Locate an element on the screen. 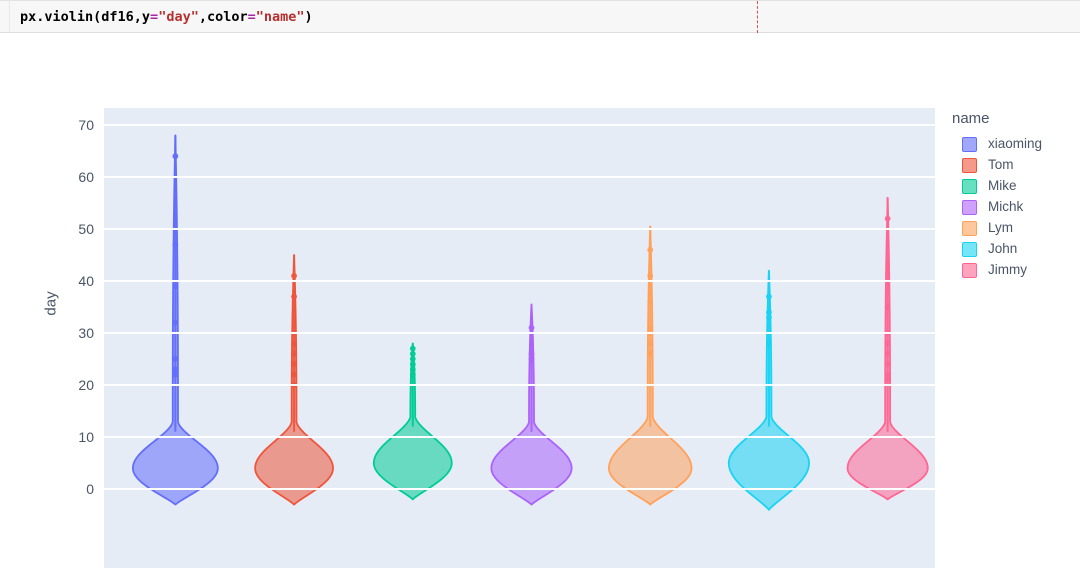 This screenshot has height=568, width=1080. legend-item-xiaoming: xiaoming is located at coordinates (1014, 144).